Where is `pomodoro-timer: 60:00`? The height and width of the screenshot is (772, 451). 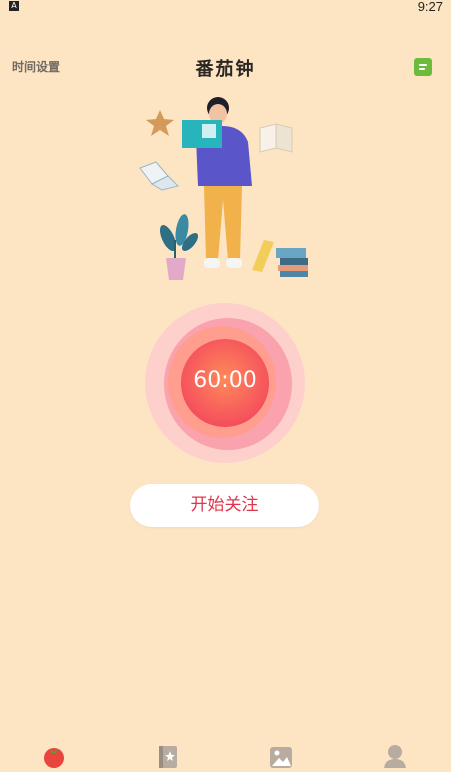 pomodoro-timer: 60:00 is located at coordinates (225, 383).